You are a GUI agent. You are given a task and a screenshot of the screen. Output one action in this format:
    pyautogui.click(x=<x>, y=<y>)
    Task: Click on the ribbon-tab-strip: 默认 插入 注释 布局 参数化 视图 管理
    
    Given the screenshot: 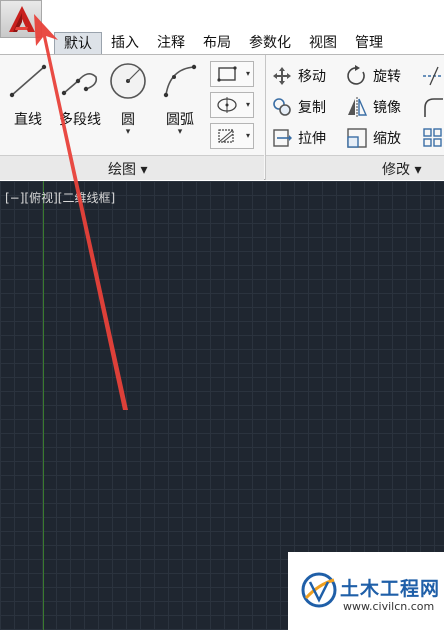 What is the action you would take?
    pyautogui.click(x=249, y=43)
    